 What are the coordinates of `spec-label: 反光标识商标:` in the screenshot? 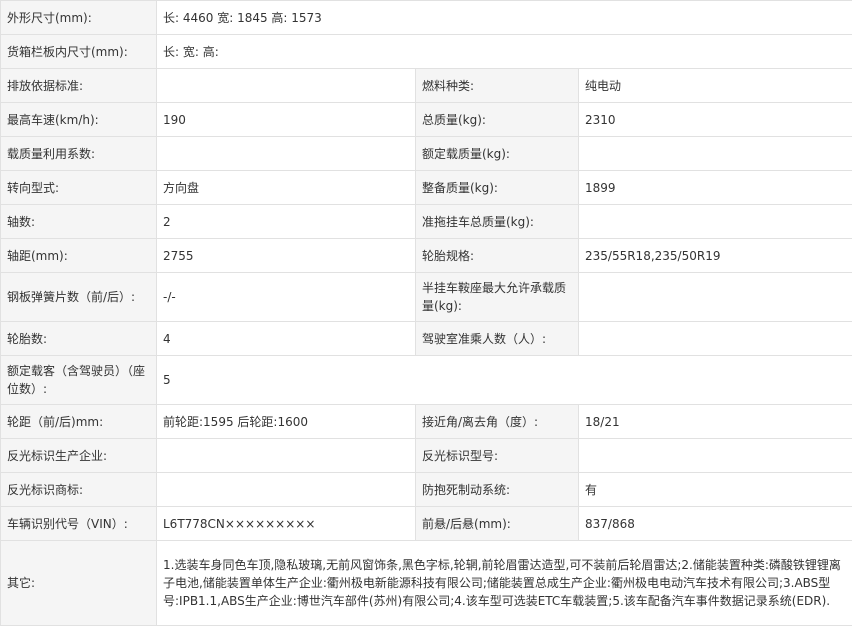 It's located at (79, 490).